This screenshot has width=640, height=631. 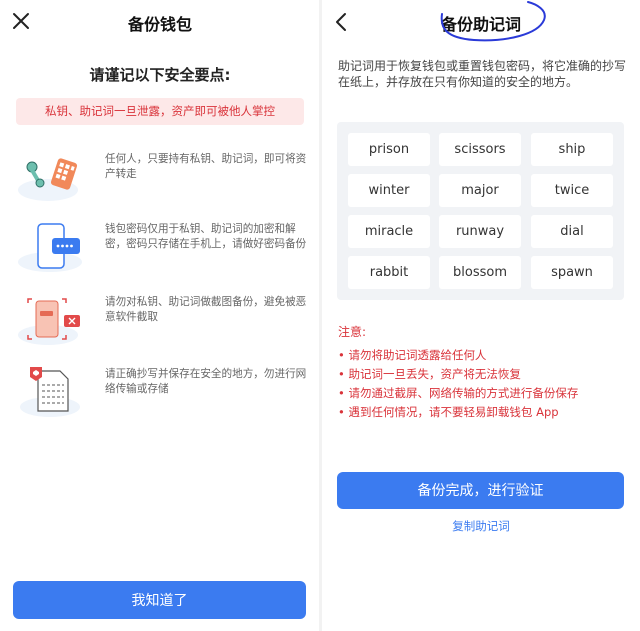 I want to click on mnemonic-word: winter, so click(x=389, y=190).